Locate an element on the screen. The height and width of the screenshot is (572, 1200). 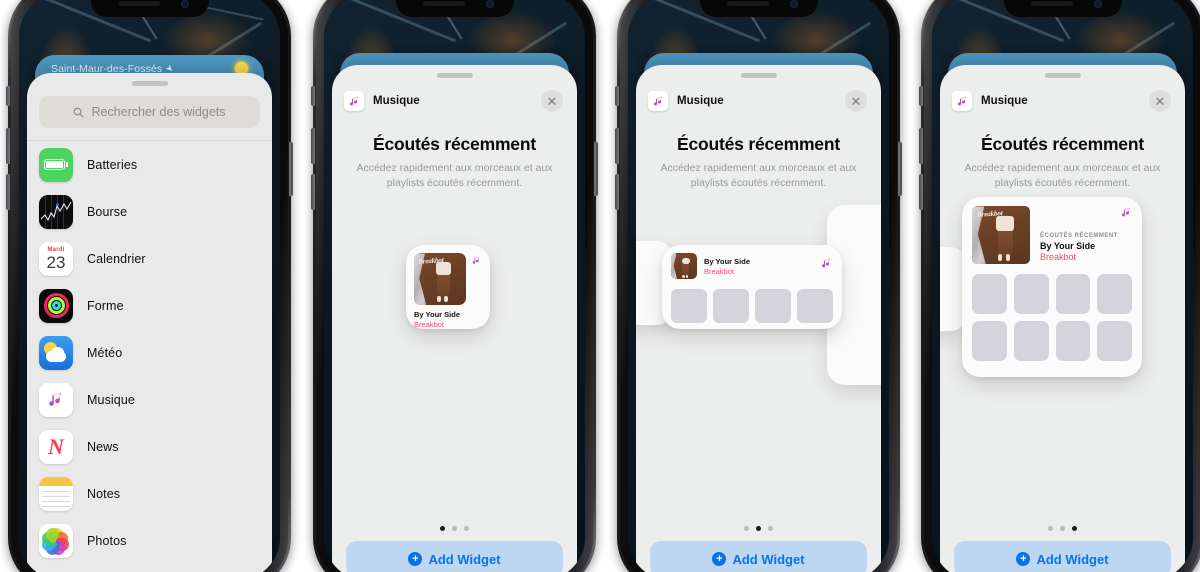
artist-name: Breakbot is located at coordinates (719, 271).